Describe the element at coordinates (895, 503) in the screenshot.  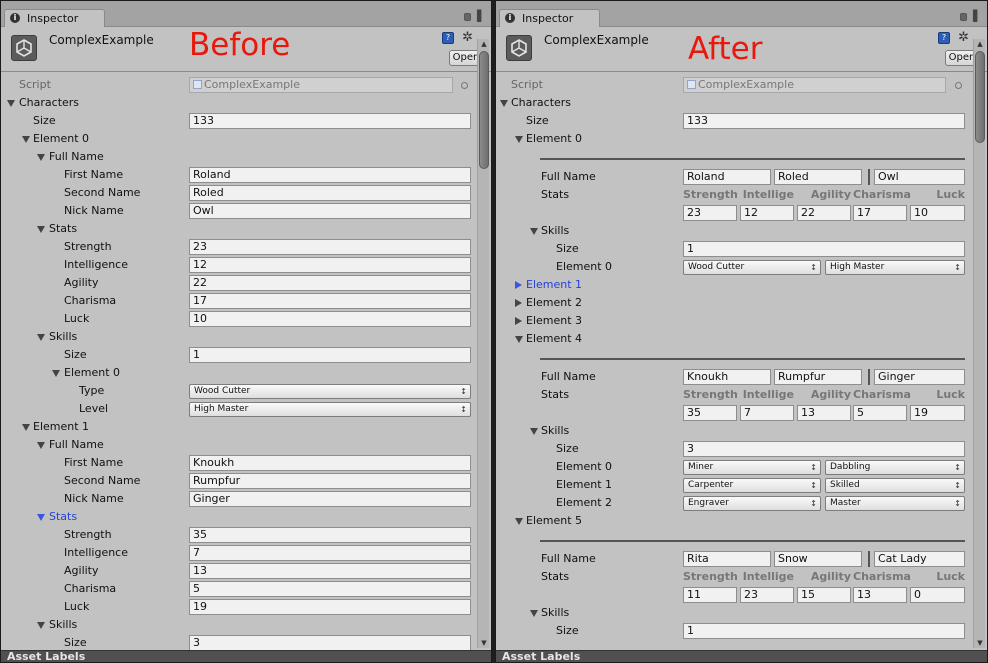
I see `dropdown: Master` at that location.